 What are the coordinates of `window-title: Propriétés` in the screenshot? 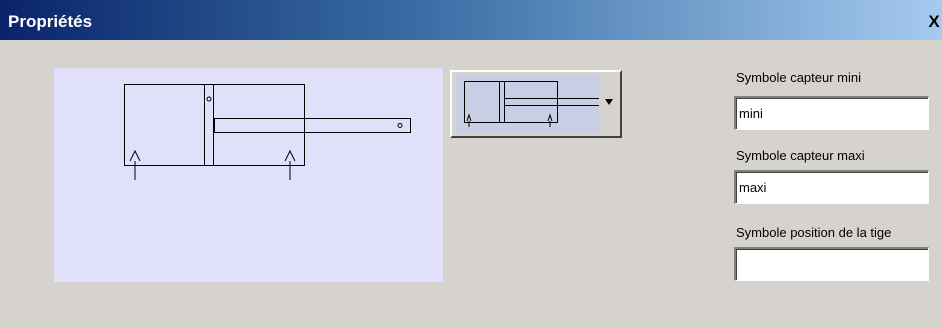 It's located at (50, 21).